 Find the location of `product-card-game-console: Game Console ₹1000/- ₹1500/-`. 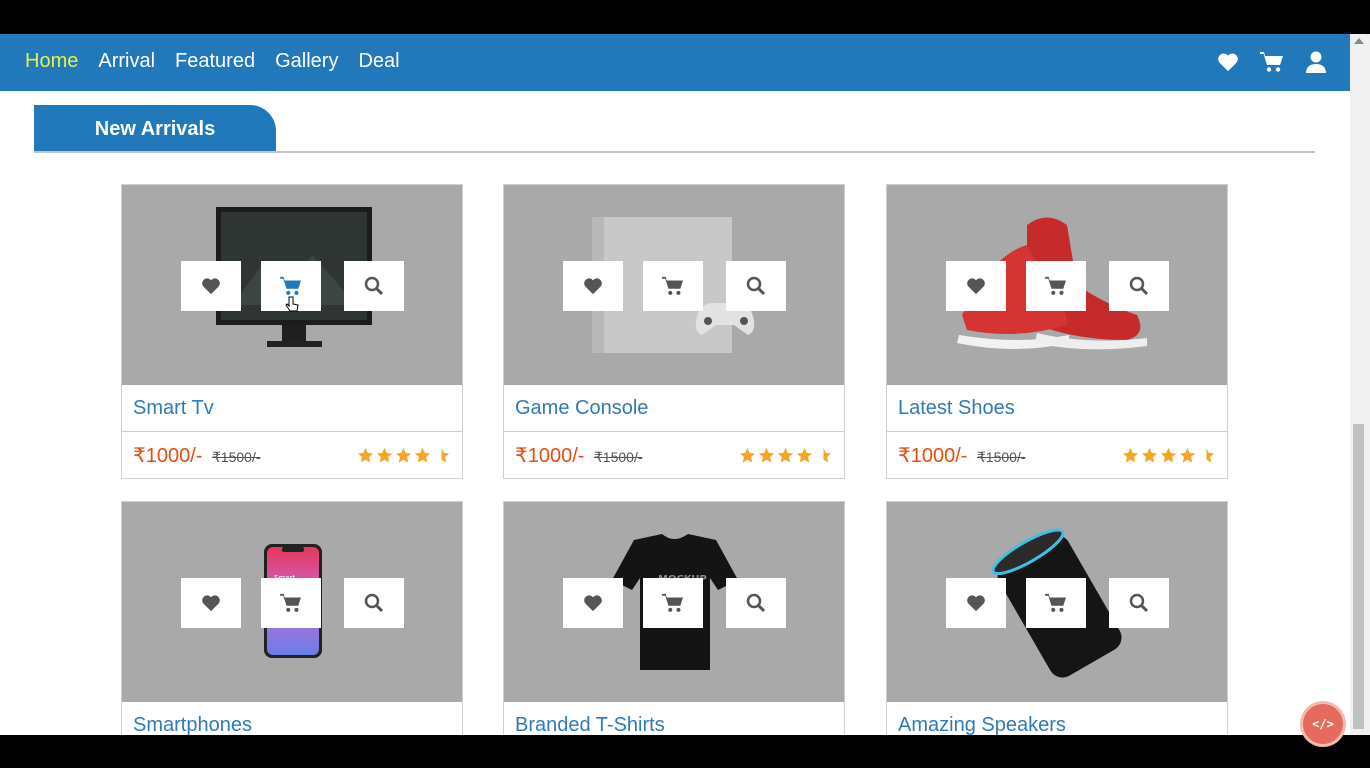

product-card-game-console: Game Console ₹1000/- ₹1500/- is located at coordinates (674, 331).